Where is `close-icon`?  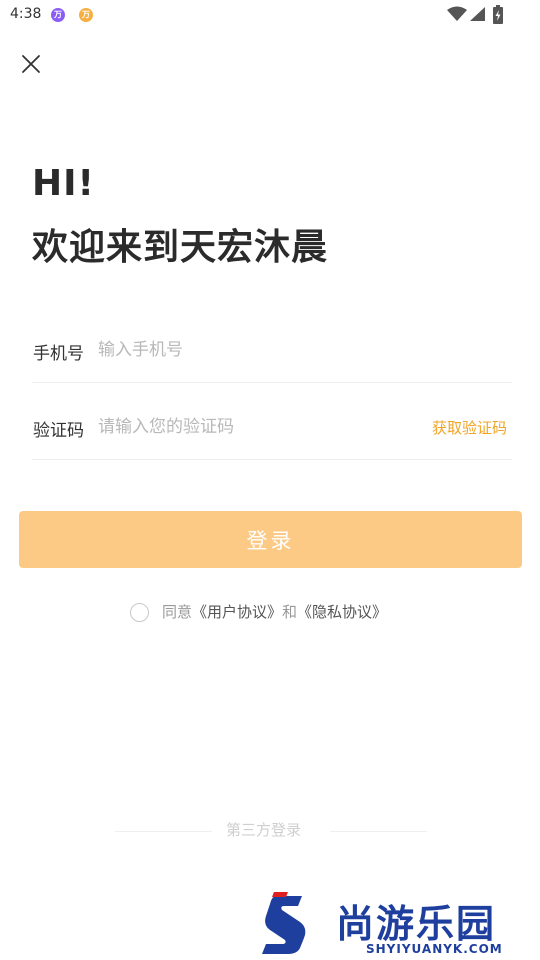
close-icon is located at coordinates (31, 64).